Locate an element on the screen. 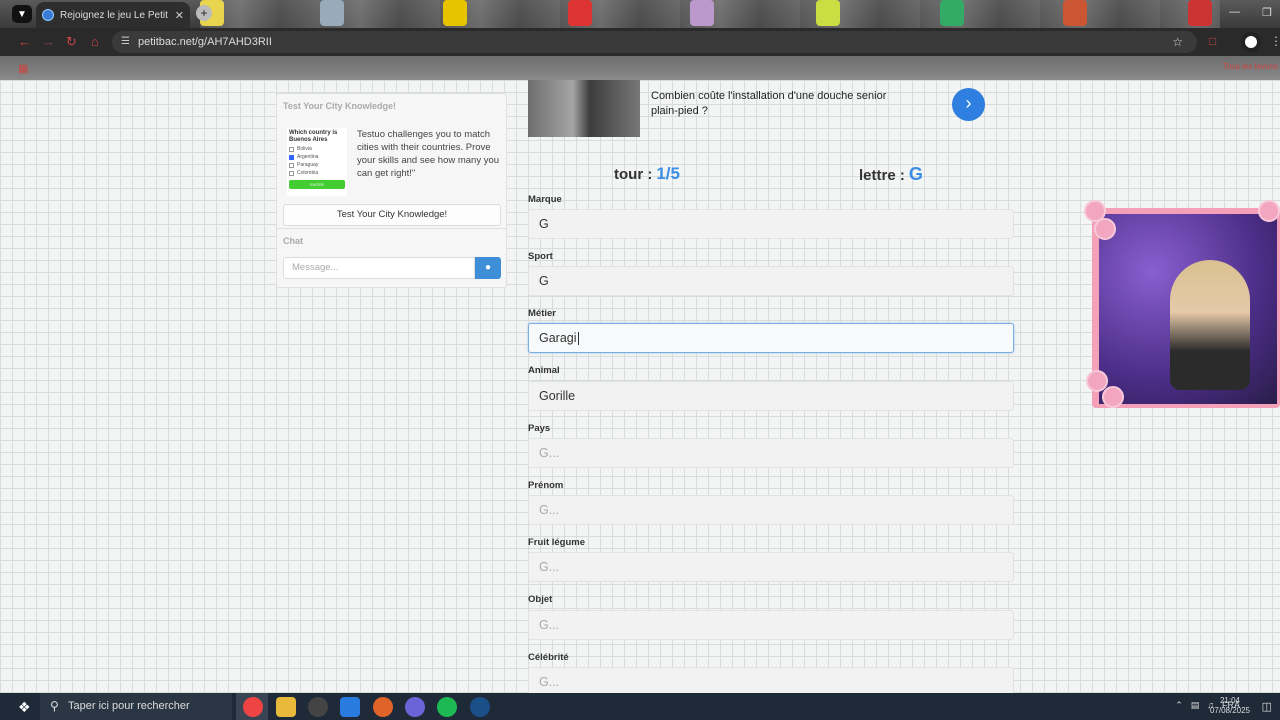 Image resolution: width=1280 pixels, height=720 pixels. bookmark-star-icon: ☆ is located at coordinates (1177, 42).